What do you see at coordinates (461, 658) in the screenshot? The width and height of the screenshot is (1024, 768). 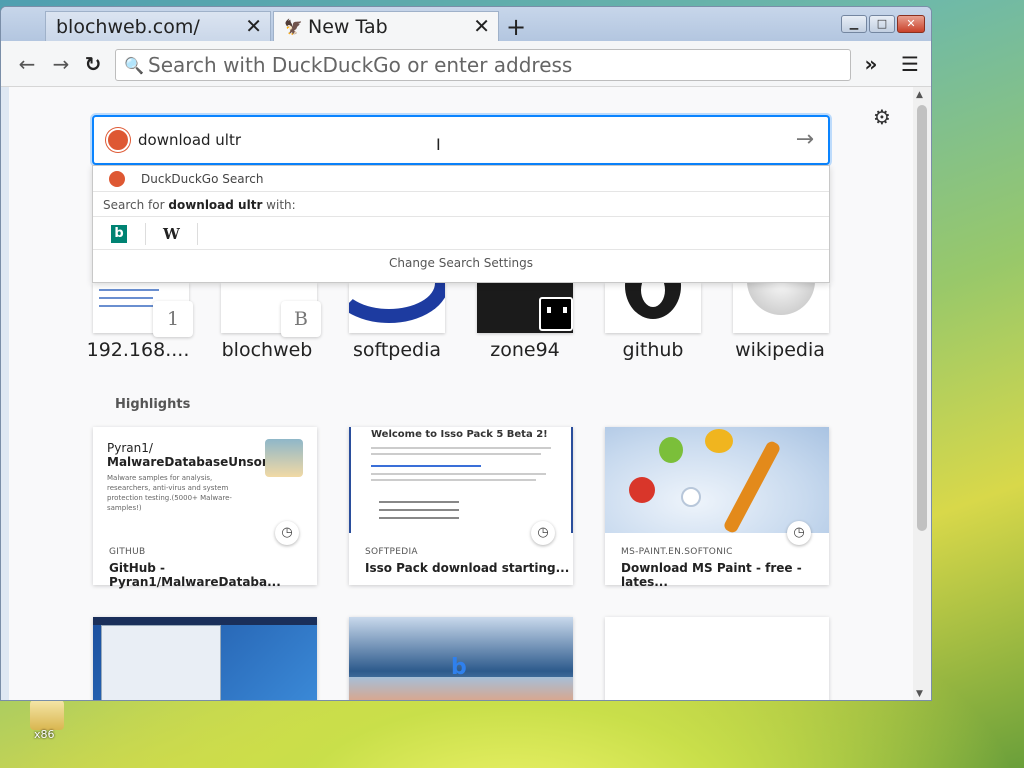 I see `highlight-card-bing: b` at bounding box center [461, 658].